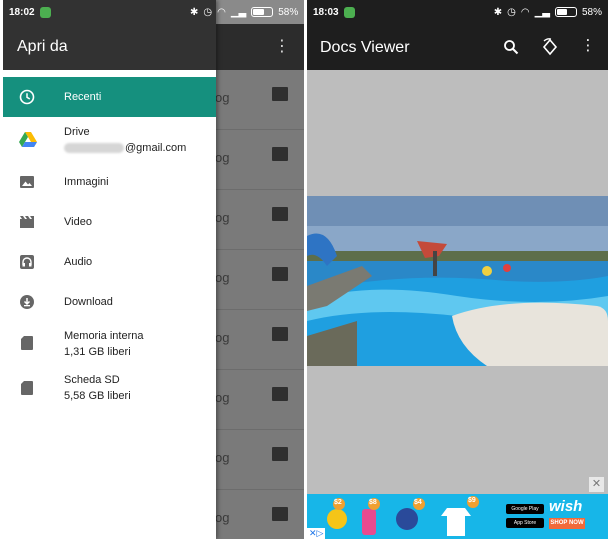 Image resolution: width=610 pixels, height=539 pixels. Describe the element at coordinates (27, 262) in the screenshot. I see `headphones-icon` at that location.